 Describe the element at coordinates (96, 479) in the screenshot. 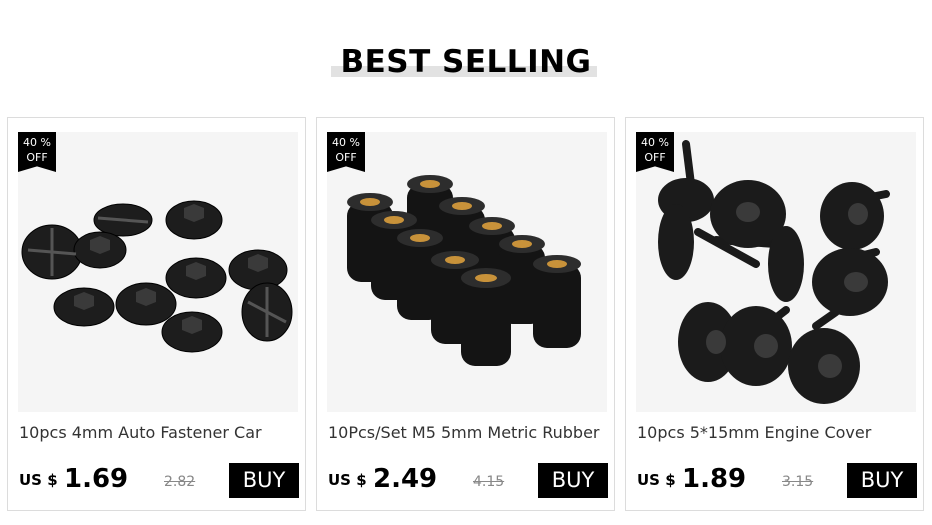

I see `sale-price: 1.69` at that location.